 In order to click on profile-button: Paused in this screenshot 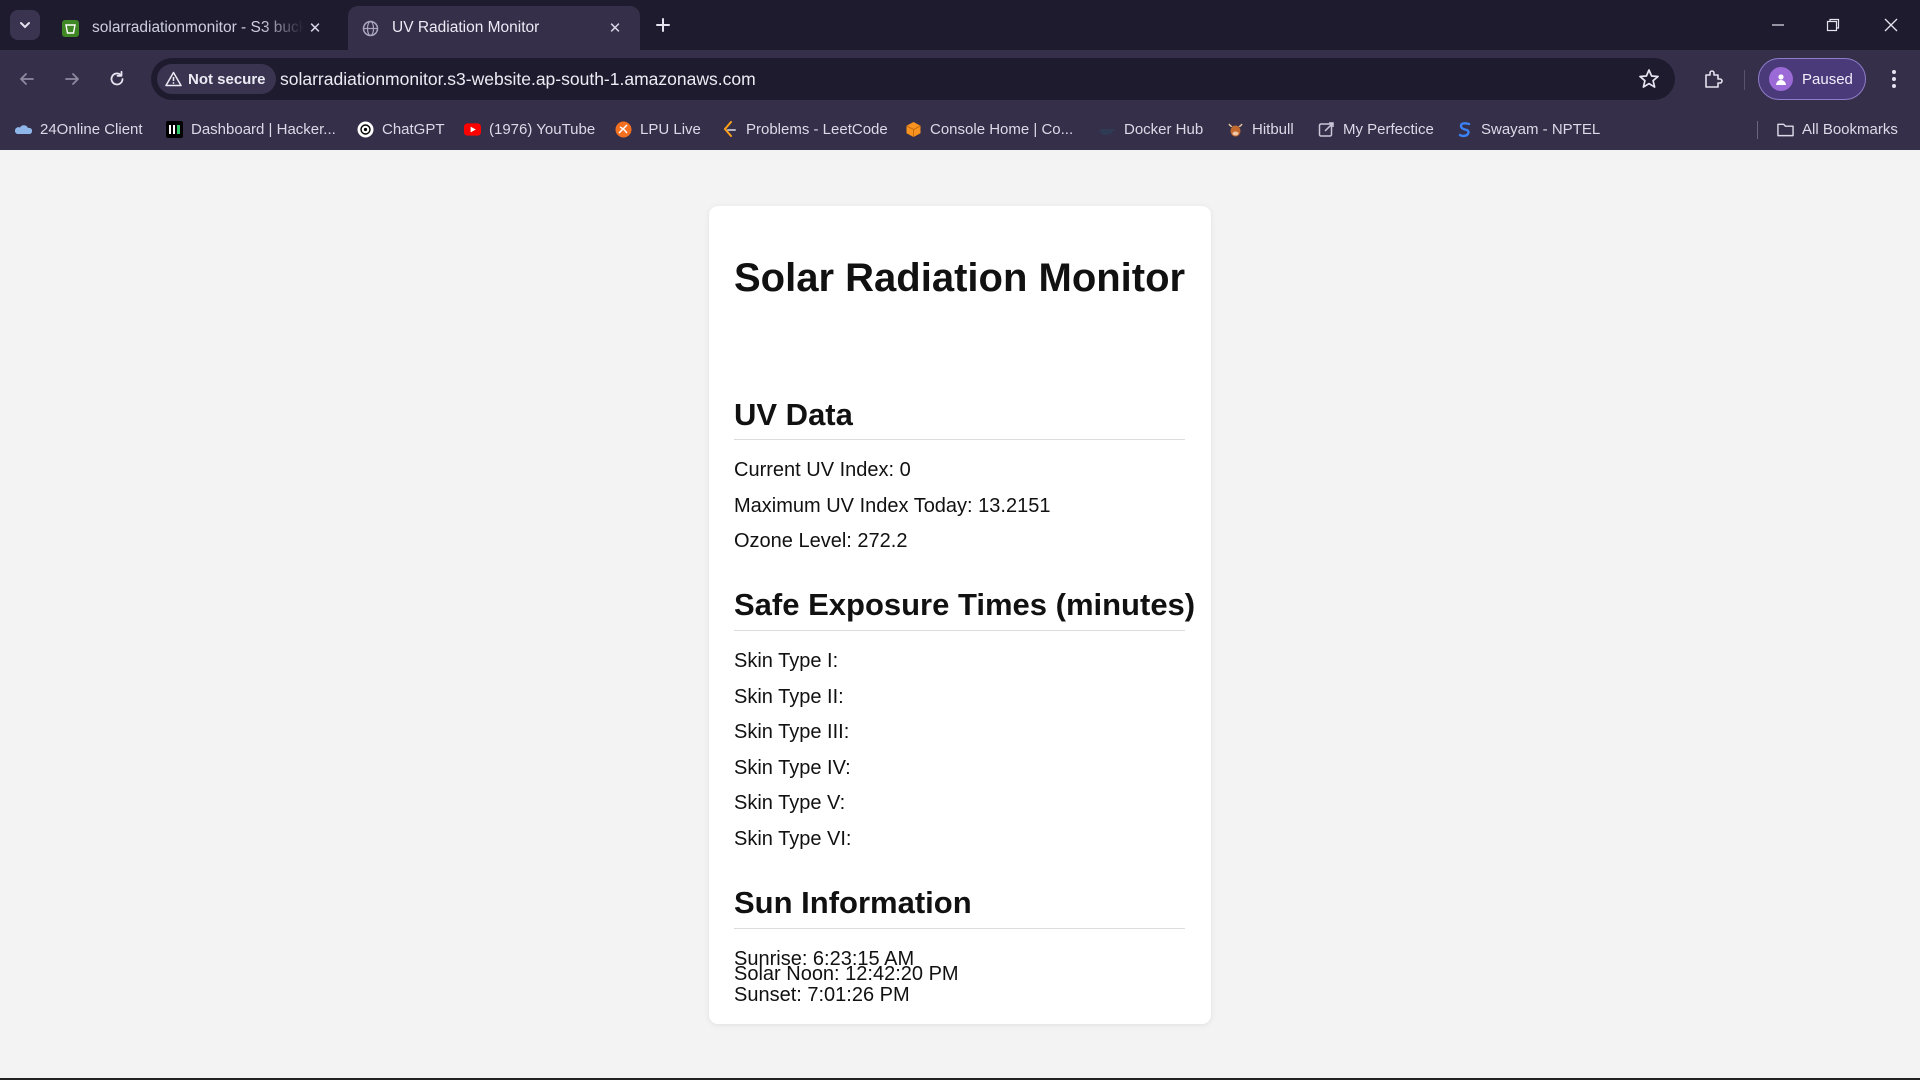, I will do `click(1812, 79)`.